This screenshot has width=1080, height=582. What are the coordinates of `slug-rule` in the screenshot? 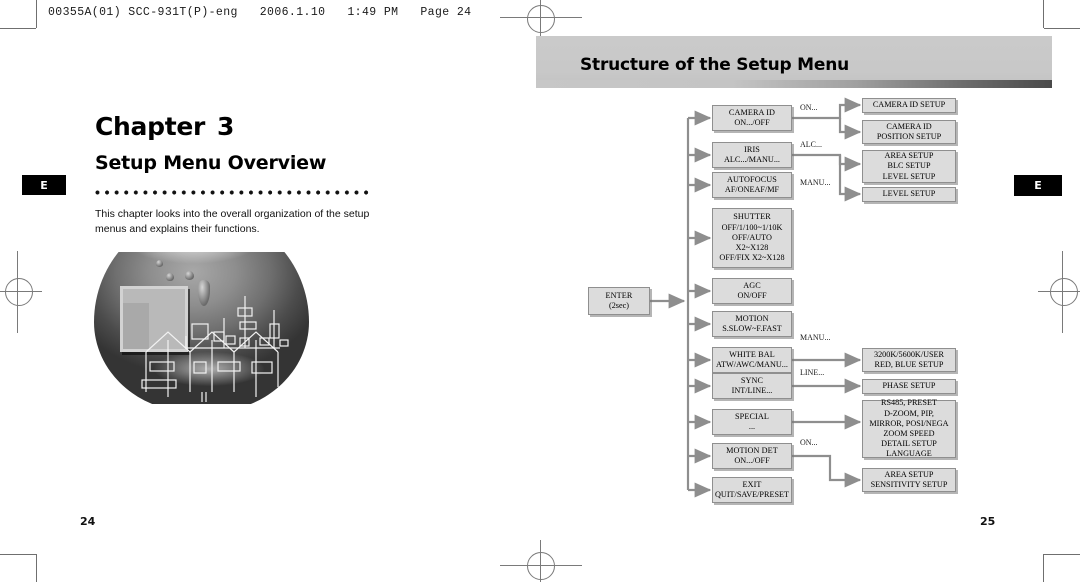 It's located at (36, 15).